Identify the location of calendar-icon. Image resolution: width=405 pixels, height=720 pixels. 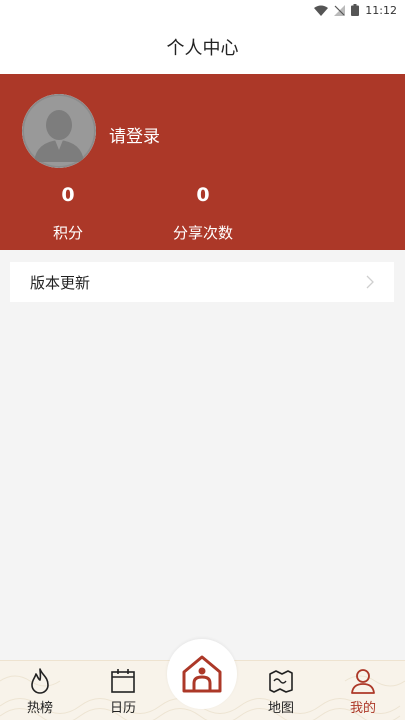
(123, 681).